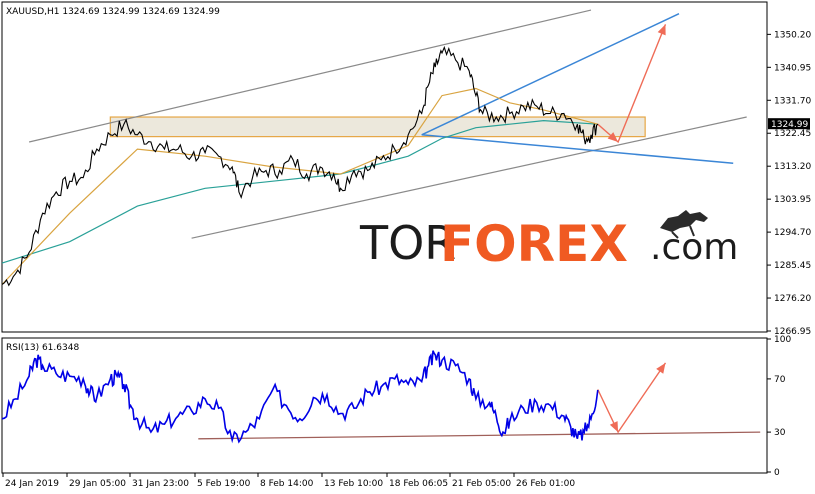 This screenshot has height=494, width=815. What do you see at coordinates (481, 484) in the screenshot?
I see `time-tick-label: 21 Feb 05:00` at bounding box center [481, 484].